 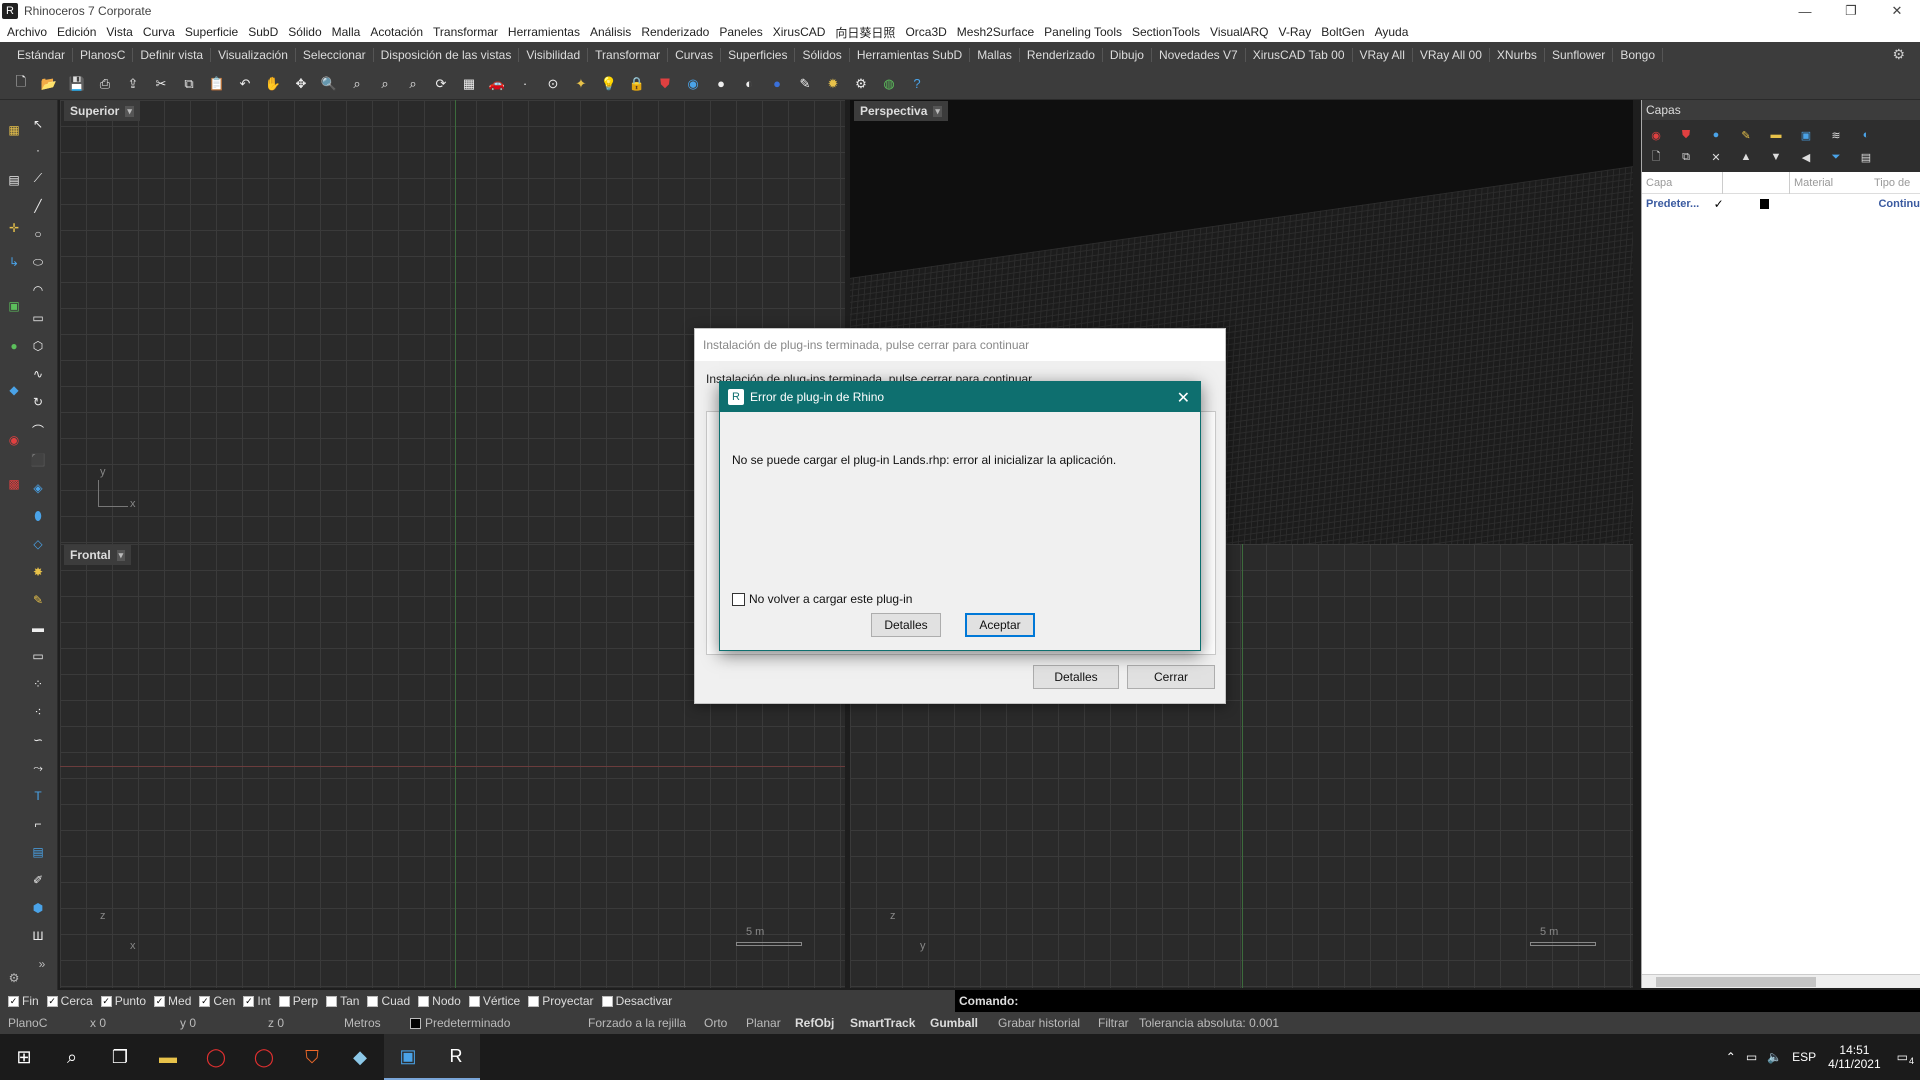 I want to click on move-icon: ✥, so click(x=301, y=84).